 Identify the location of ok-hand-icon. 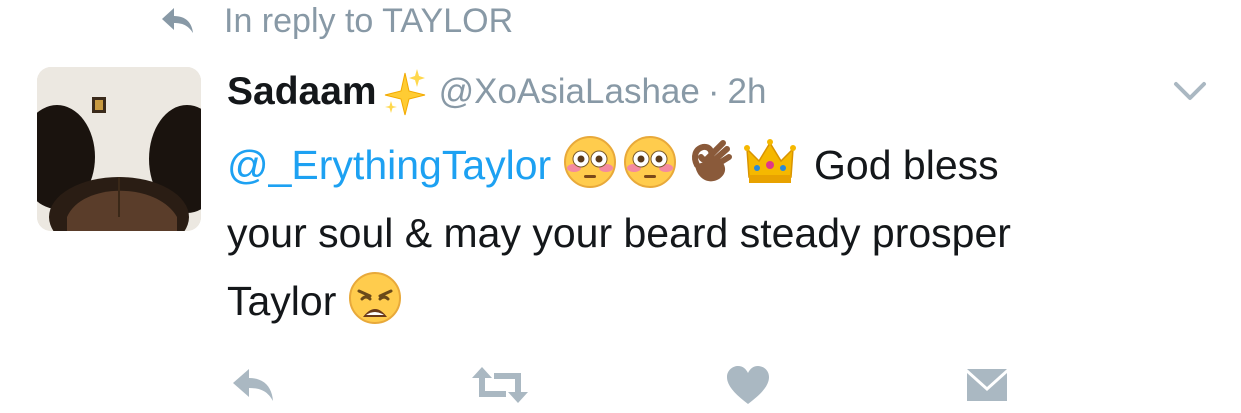
(710, 162).